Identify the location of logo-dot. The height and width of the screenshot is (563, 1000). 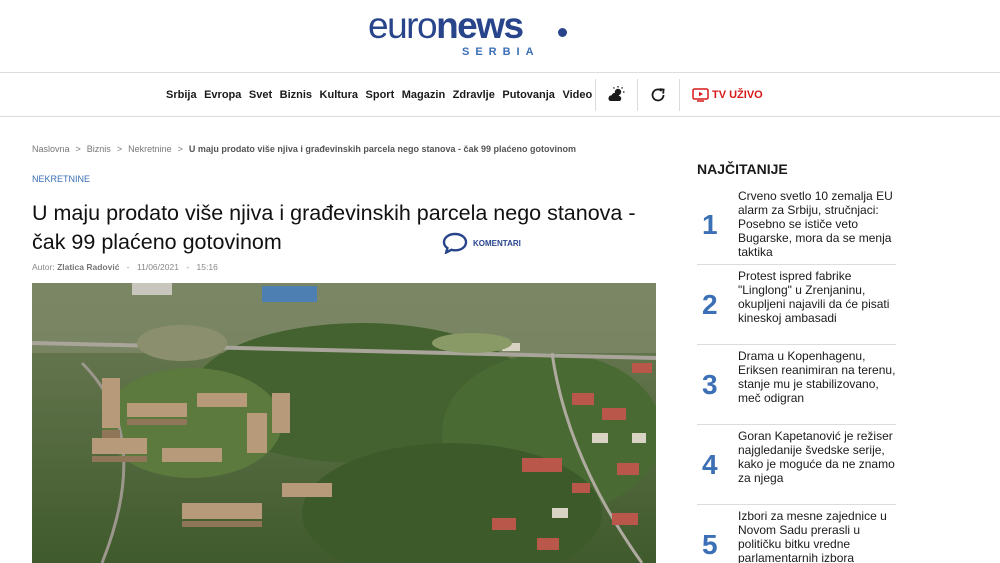
(562, 32).